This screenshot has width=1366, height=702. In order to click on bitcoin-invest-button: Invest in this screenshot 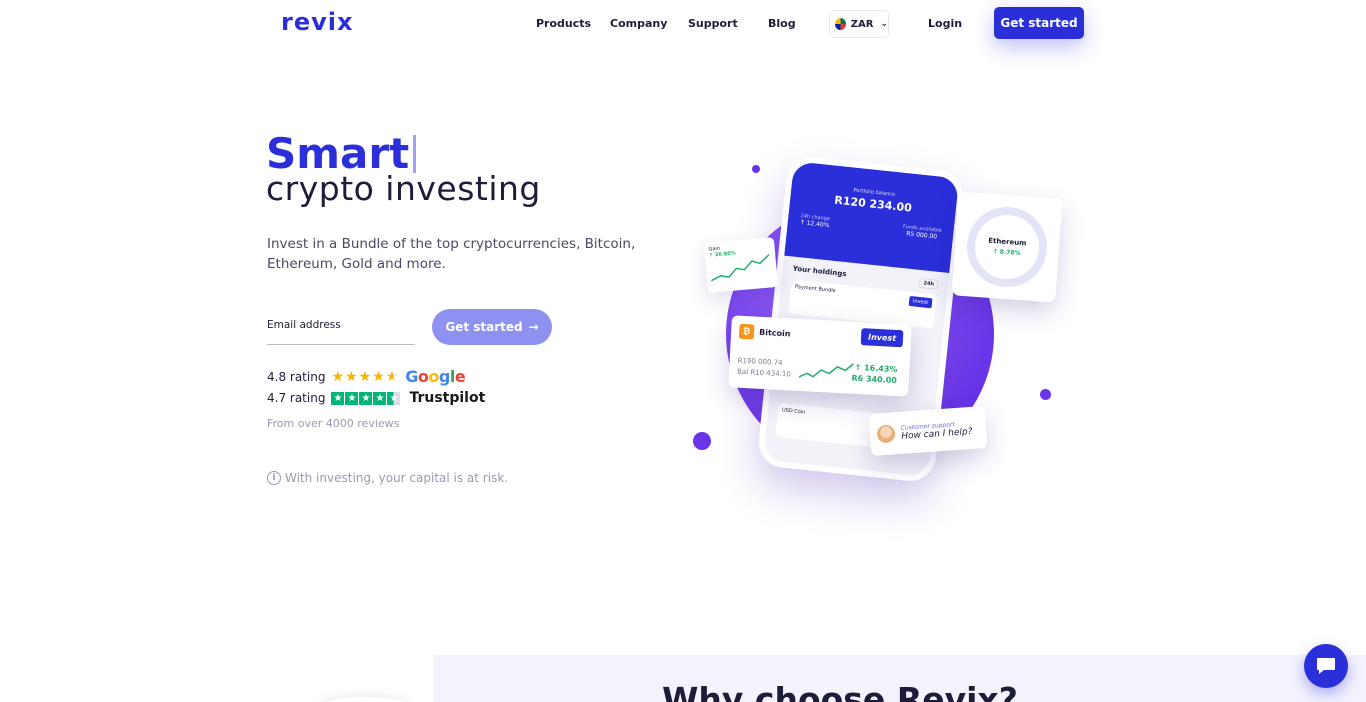, I will do `click(882, 338)`.